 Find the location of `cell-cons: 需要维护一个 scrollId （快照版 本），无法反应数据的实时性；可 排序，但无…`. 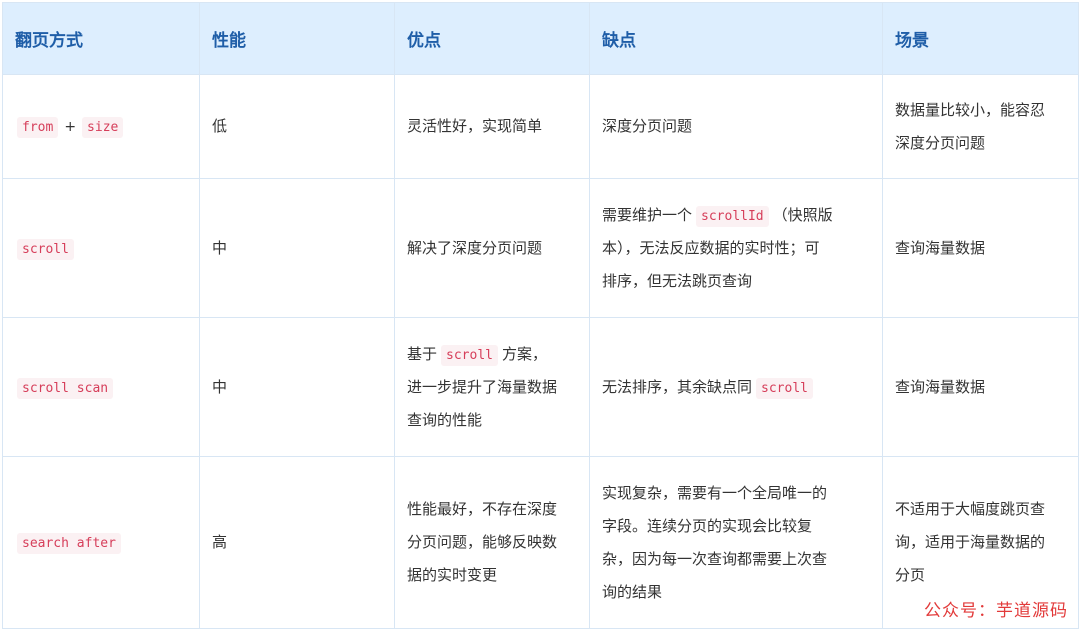

cell-cons: 需要维护一个 scrollId （快照版 本），无法反应数据的实时性；可 排序，但无… is located at coordinates (736, 248).